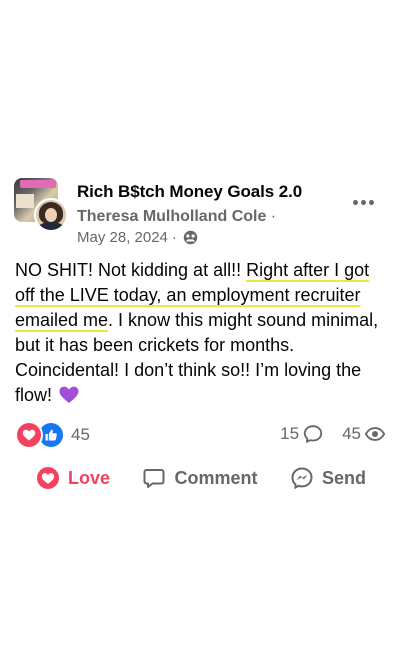 This screenshot has height=665, width=400. I want to click on messenger-icon, so click(302, 478).